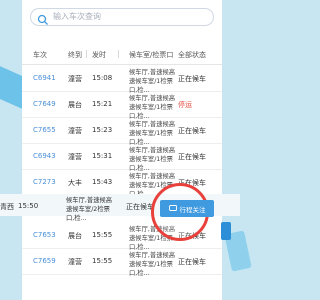 Image resolution: width=320 pixels, height=300 pixels. I want to click on column-header-gate: 候车室/检票口, so click(151, 55).